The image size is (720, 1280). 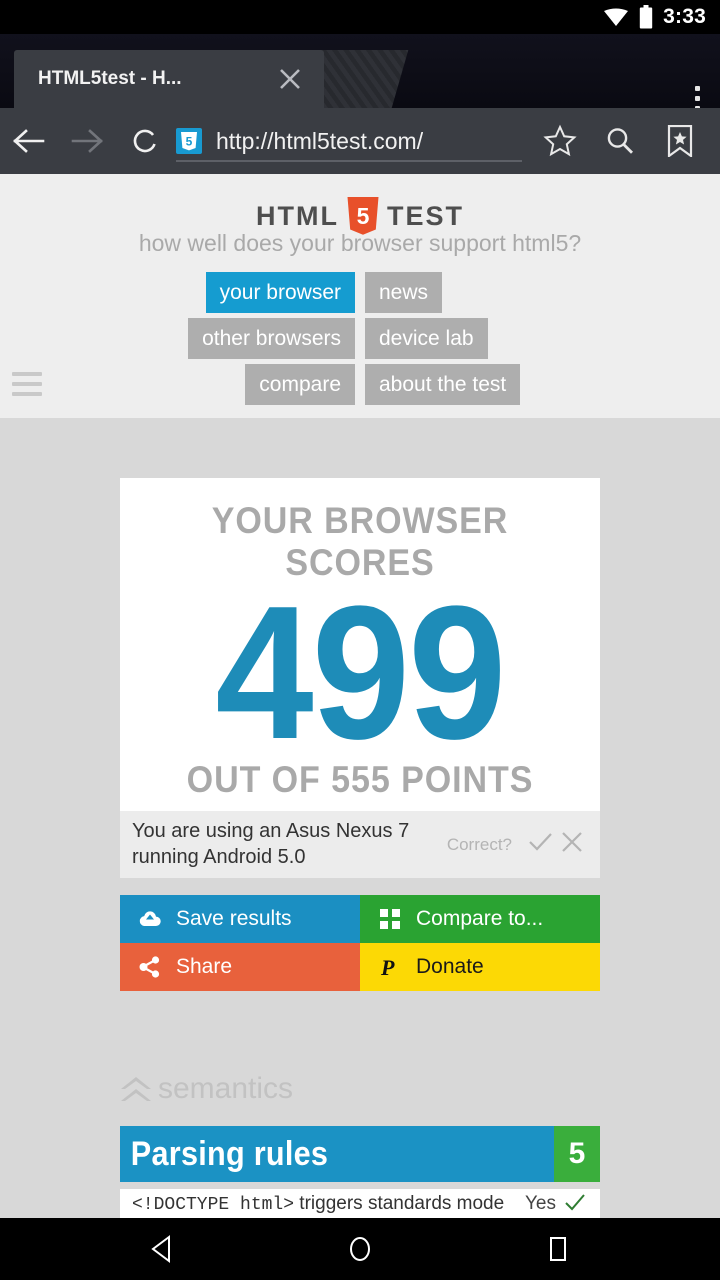 I want to click on svg-text: P, so click(x=387, y=967).